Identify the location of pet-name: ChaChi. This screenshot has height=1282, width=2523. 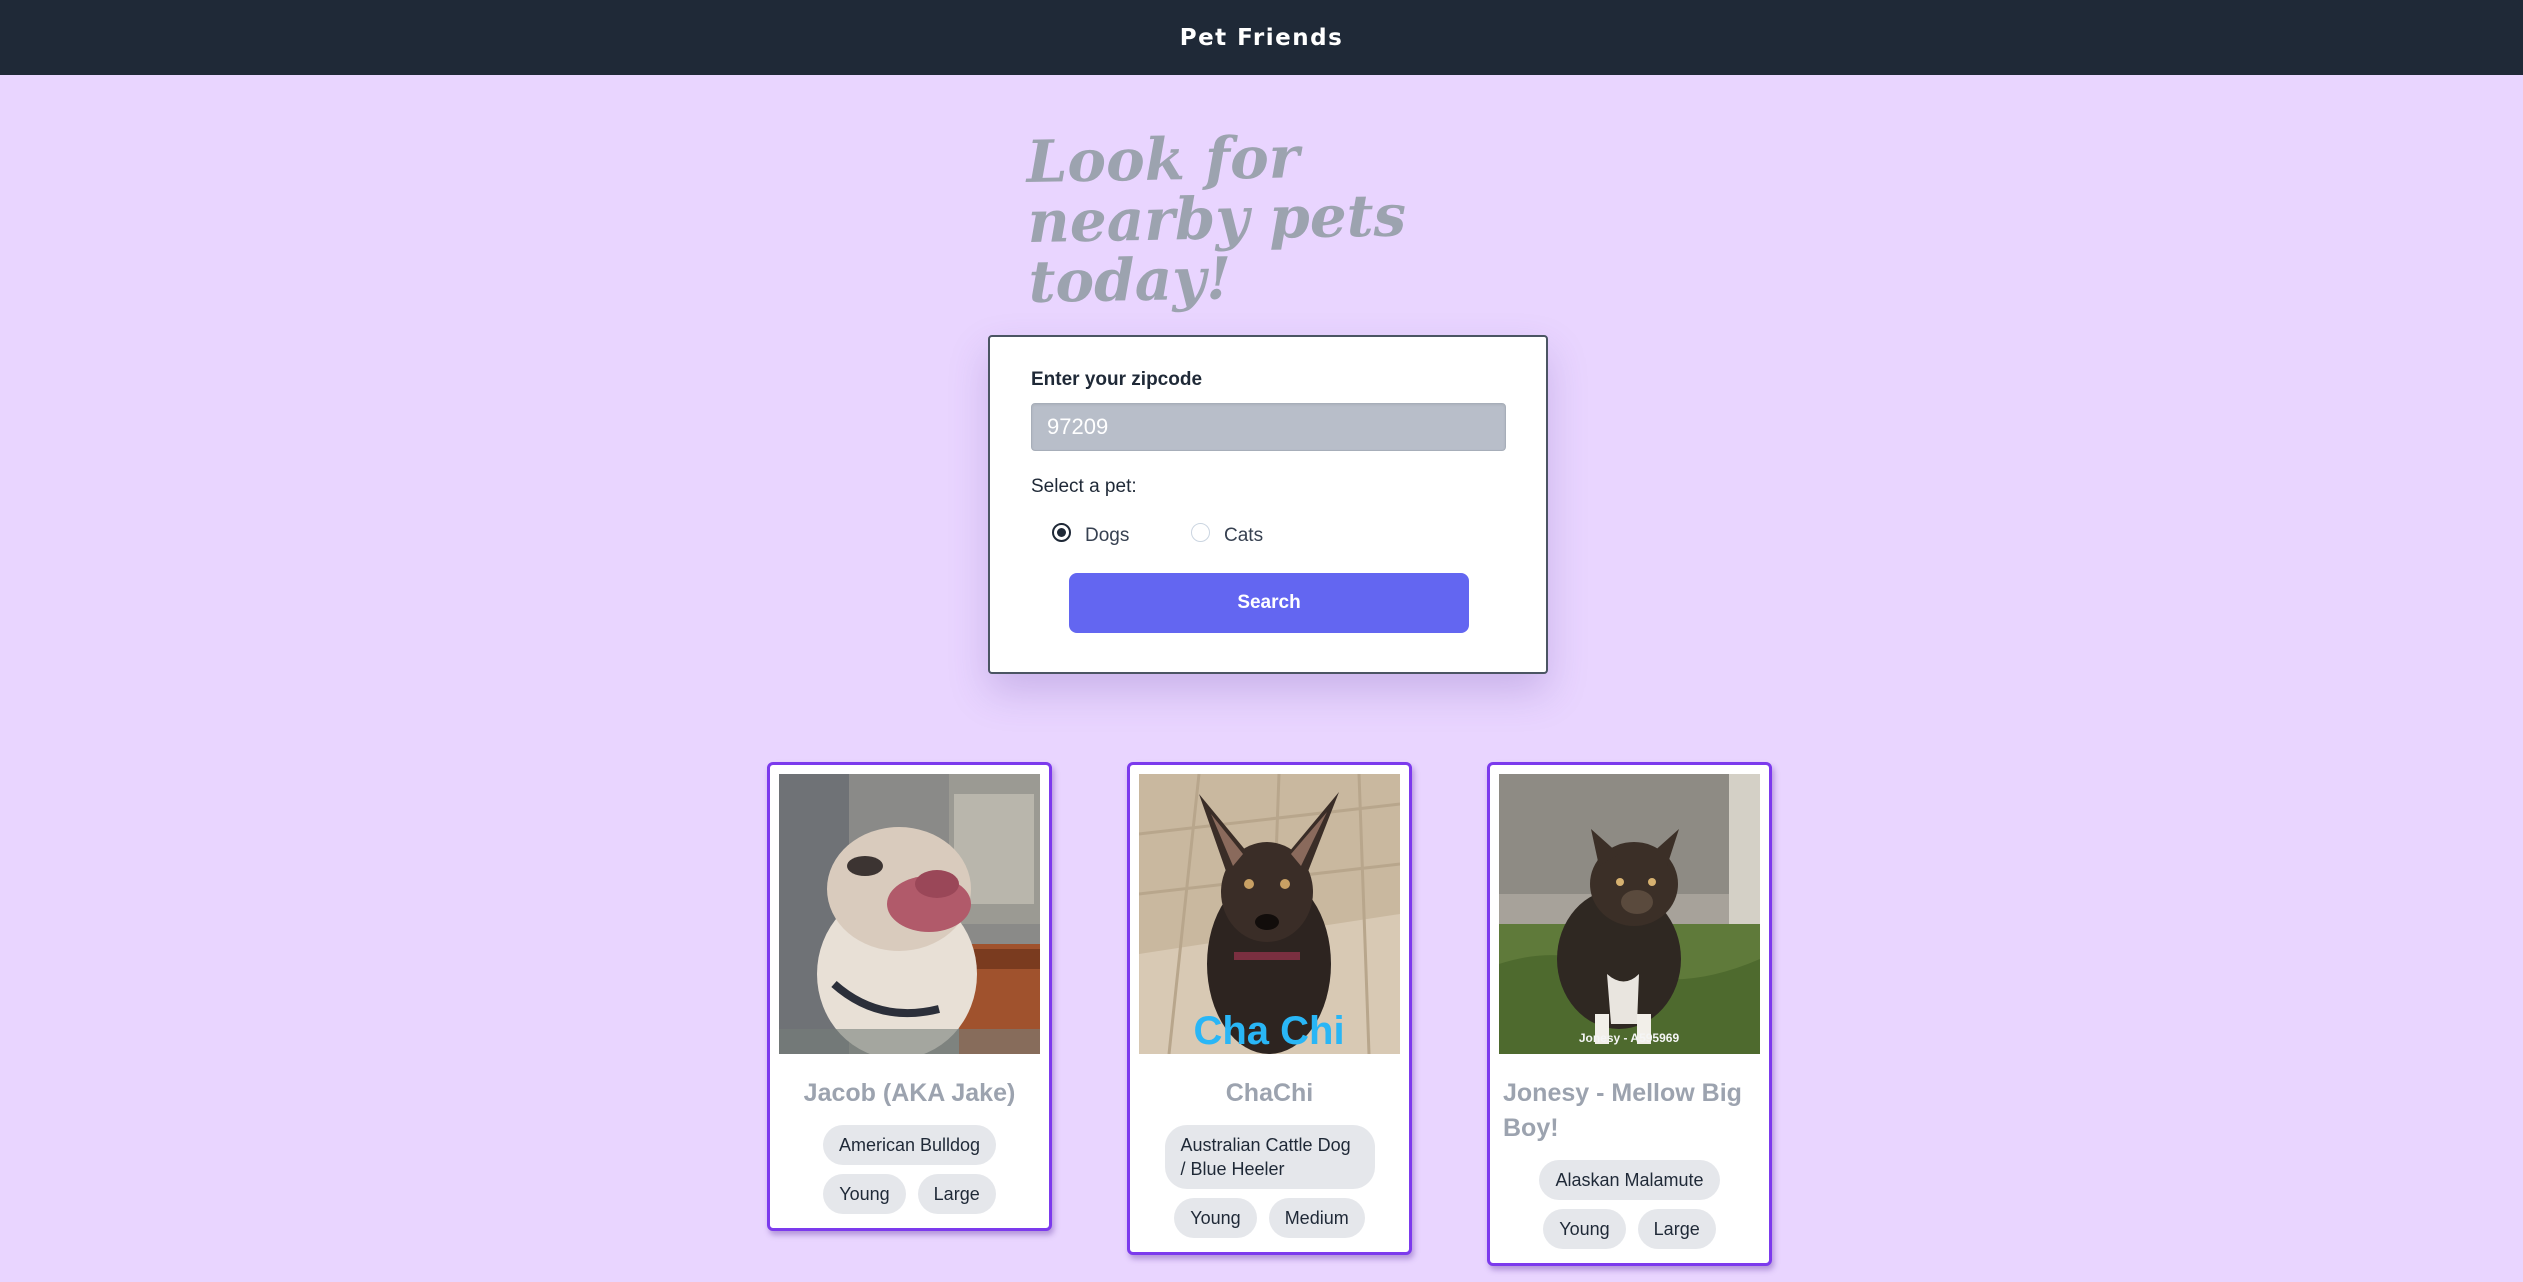
(1269, 1093).